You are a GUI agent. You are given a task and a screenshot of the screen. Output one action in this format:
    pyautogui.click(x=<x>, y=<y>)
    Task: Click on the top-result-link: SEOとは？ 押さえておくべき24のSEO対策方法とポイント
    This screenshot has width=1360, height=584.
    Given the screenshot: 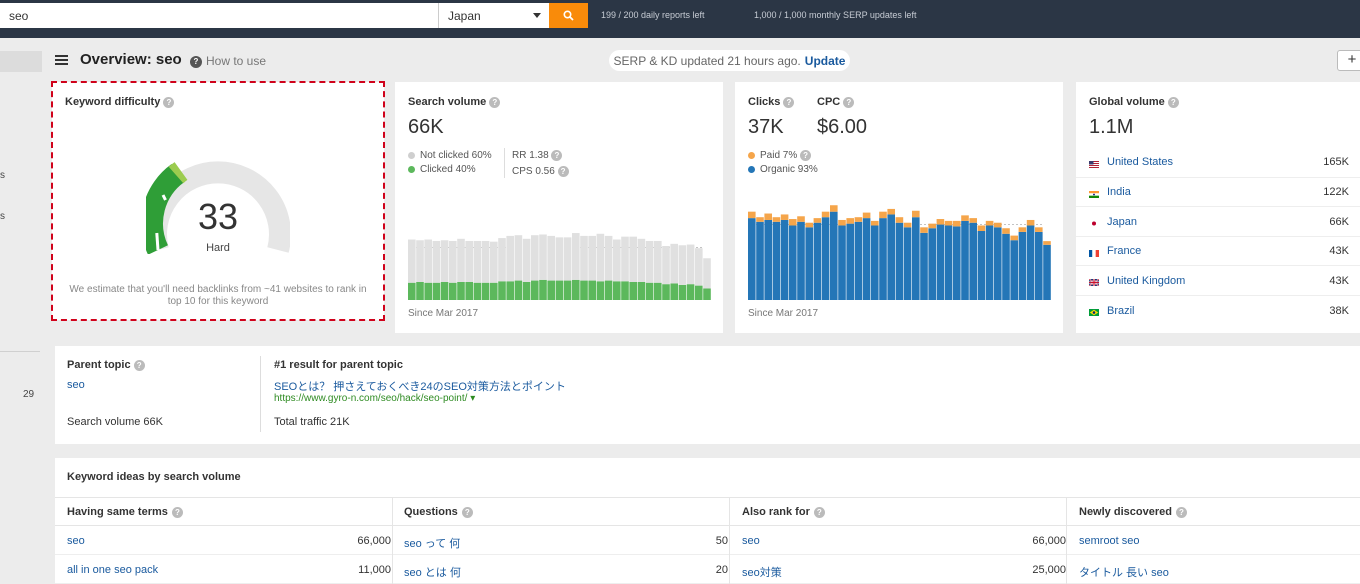 What is the action you would take?
    pyautogui.click(x=420, y=386)
    